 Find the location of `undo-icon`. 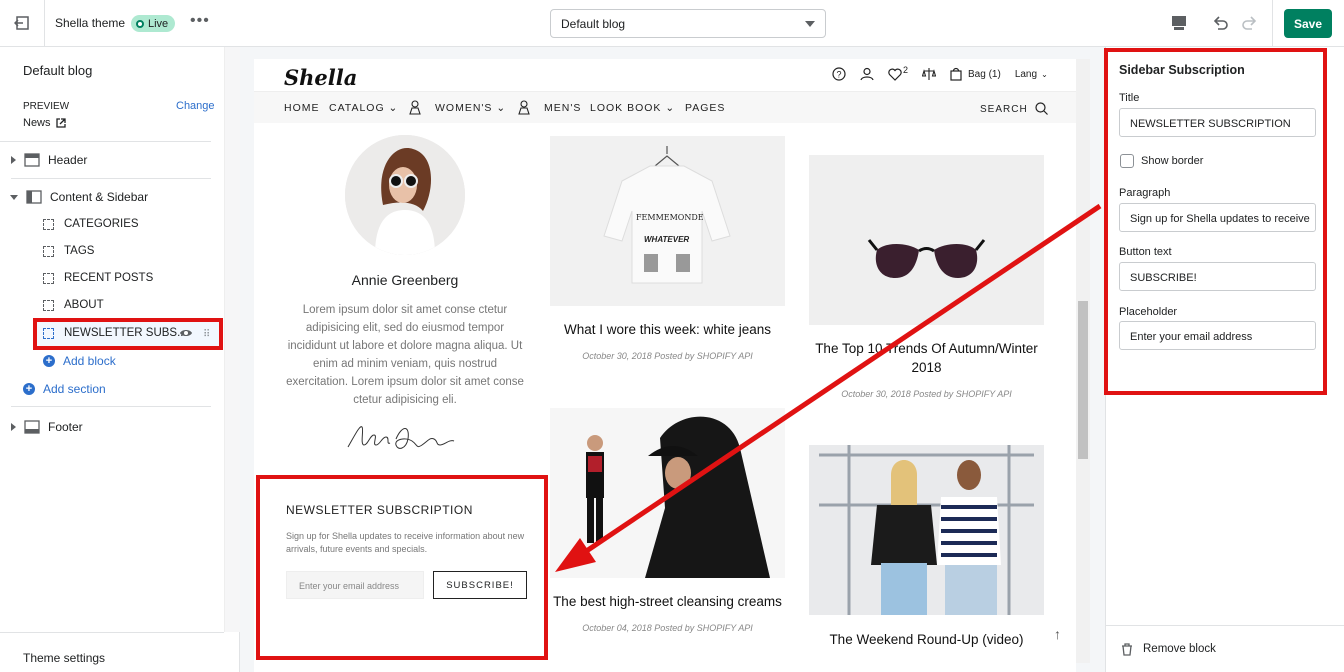

undo-icon is located at coordinates (1221, 23).